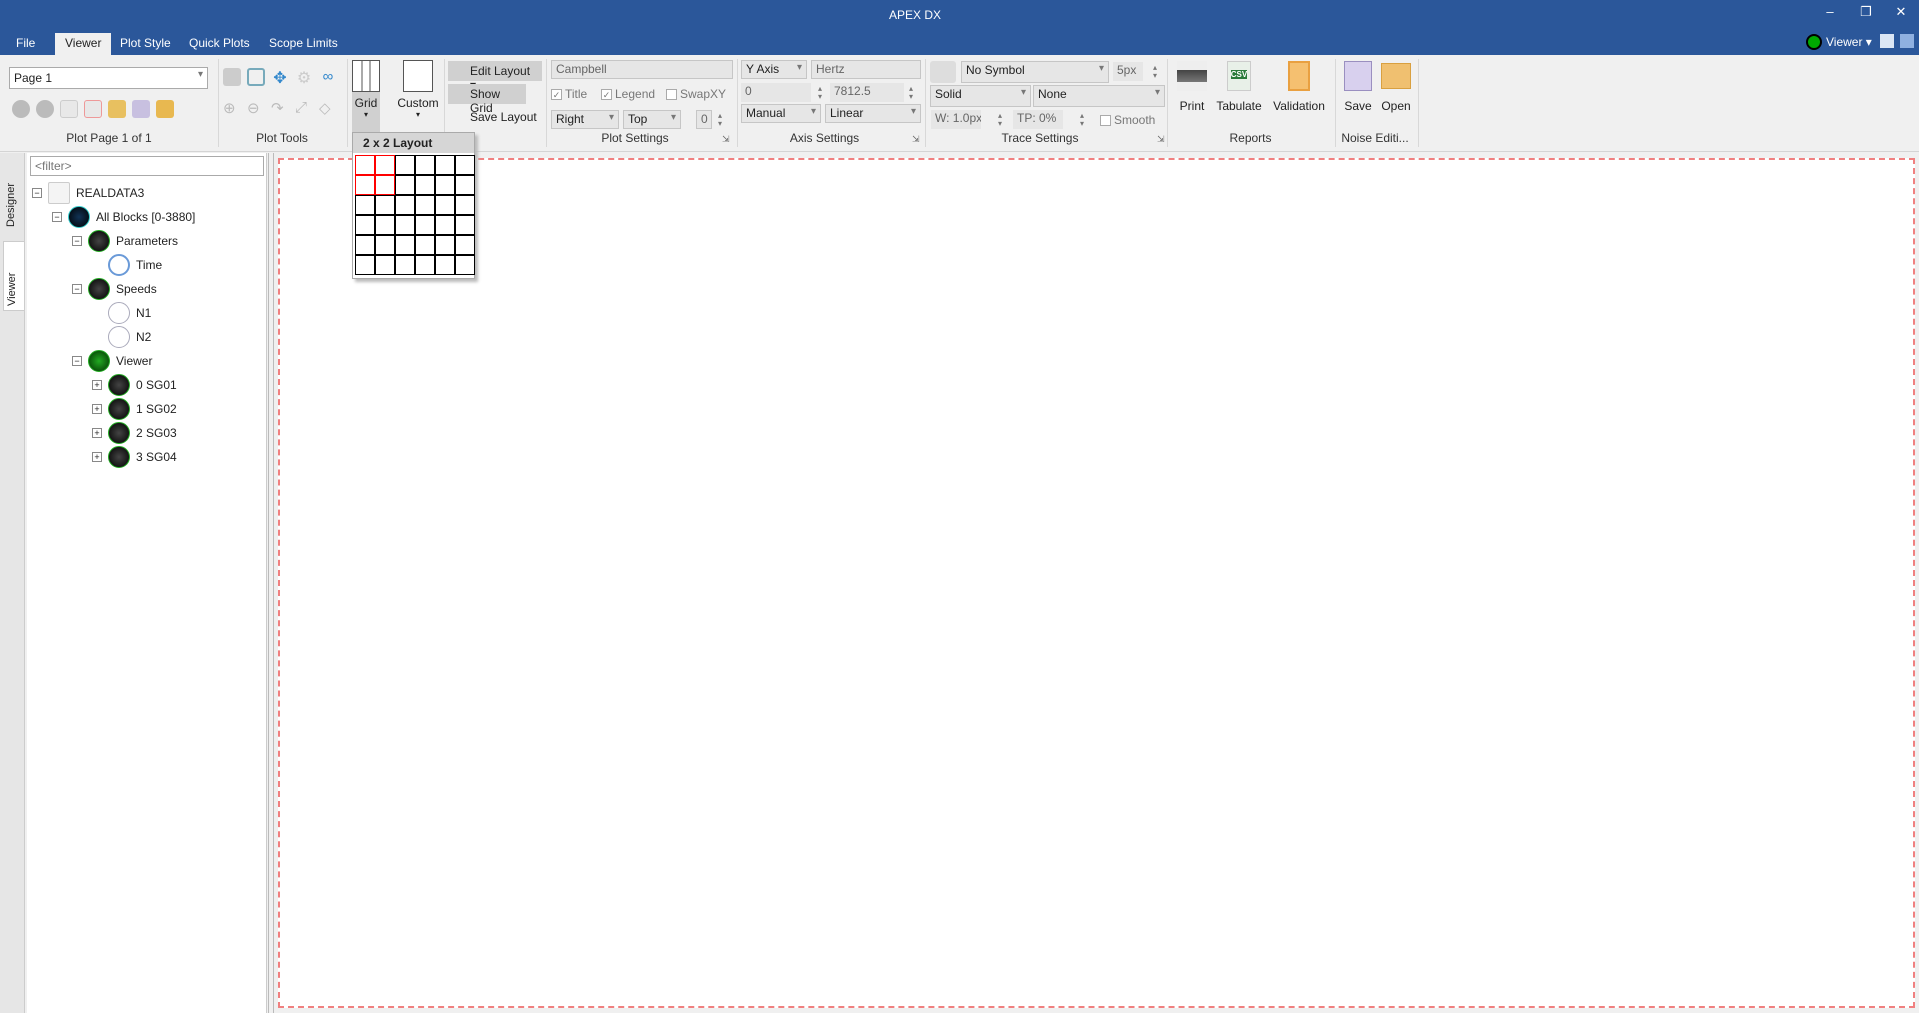  I want to click on move-down-icon, so click(45, 109).